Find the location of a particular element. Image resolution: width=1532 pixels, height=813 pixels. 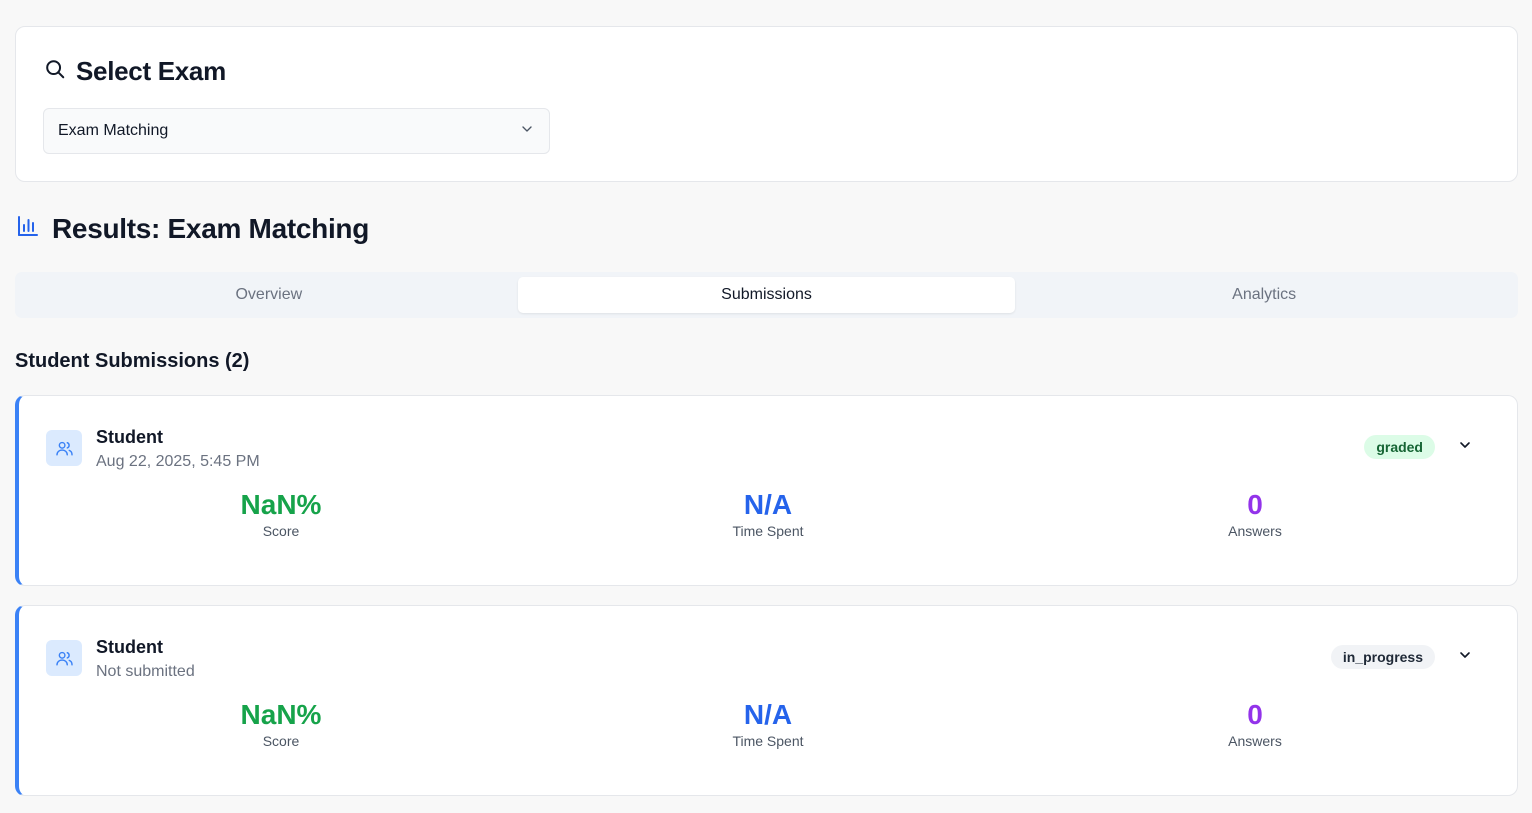

results-title: Results: Exam Matching is located at coordinates (192, 229).